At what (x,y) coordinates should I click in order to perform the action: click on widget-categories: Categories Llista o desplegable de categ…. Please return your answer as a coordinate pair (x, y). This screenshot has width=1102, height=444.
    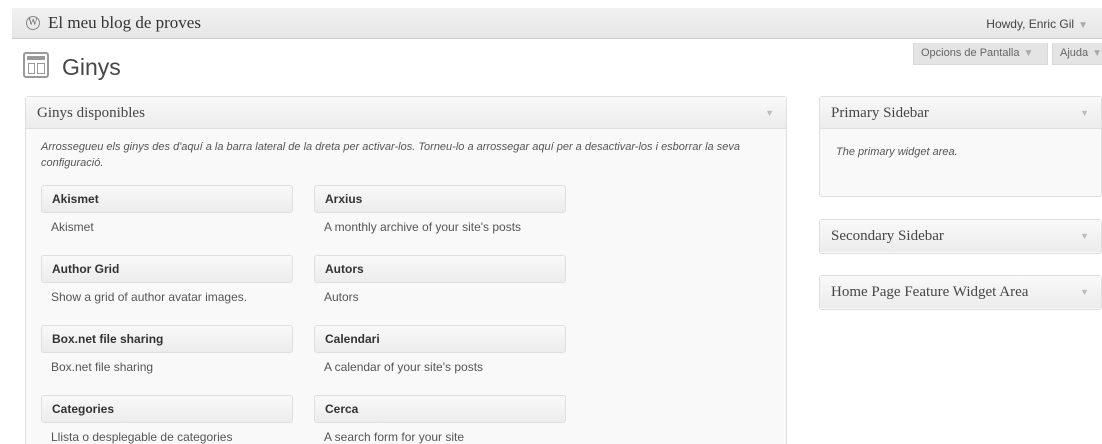
    Looking at the image, I should click on (167, 419).